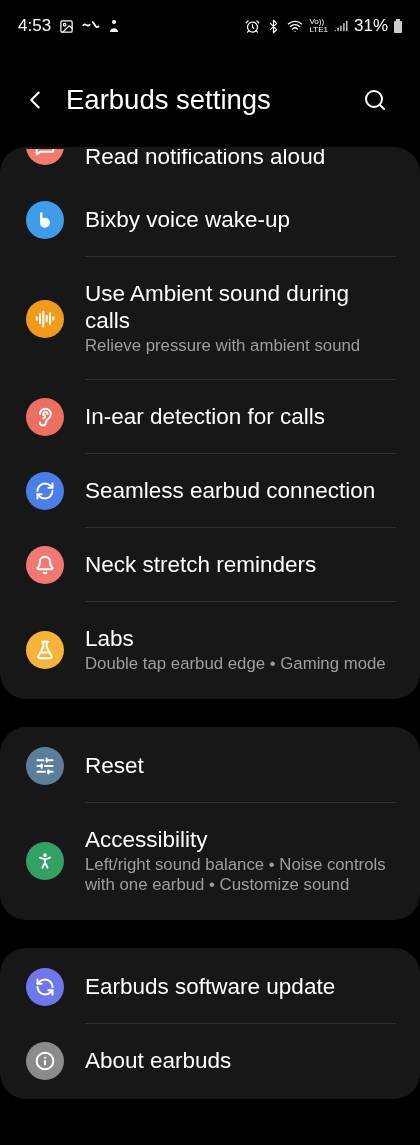 Image resolution: width=420 pixels, height=1145 pixels. I want to click on settings-item: Accessibility Left/right sound balance • Noise controls with one earbud • Customize sound, so click(210, 860).